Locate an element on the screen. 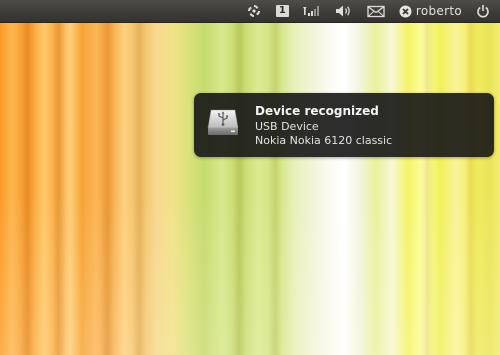 This screenshot has height=355, width=500. user-status-icon is located at coordinates (405, 11).